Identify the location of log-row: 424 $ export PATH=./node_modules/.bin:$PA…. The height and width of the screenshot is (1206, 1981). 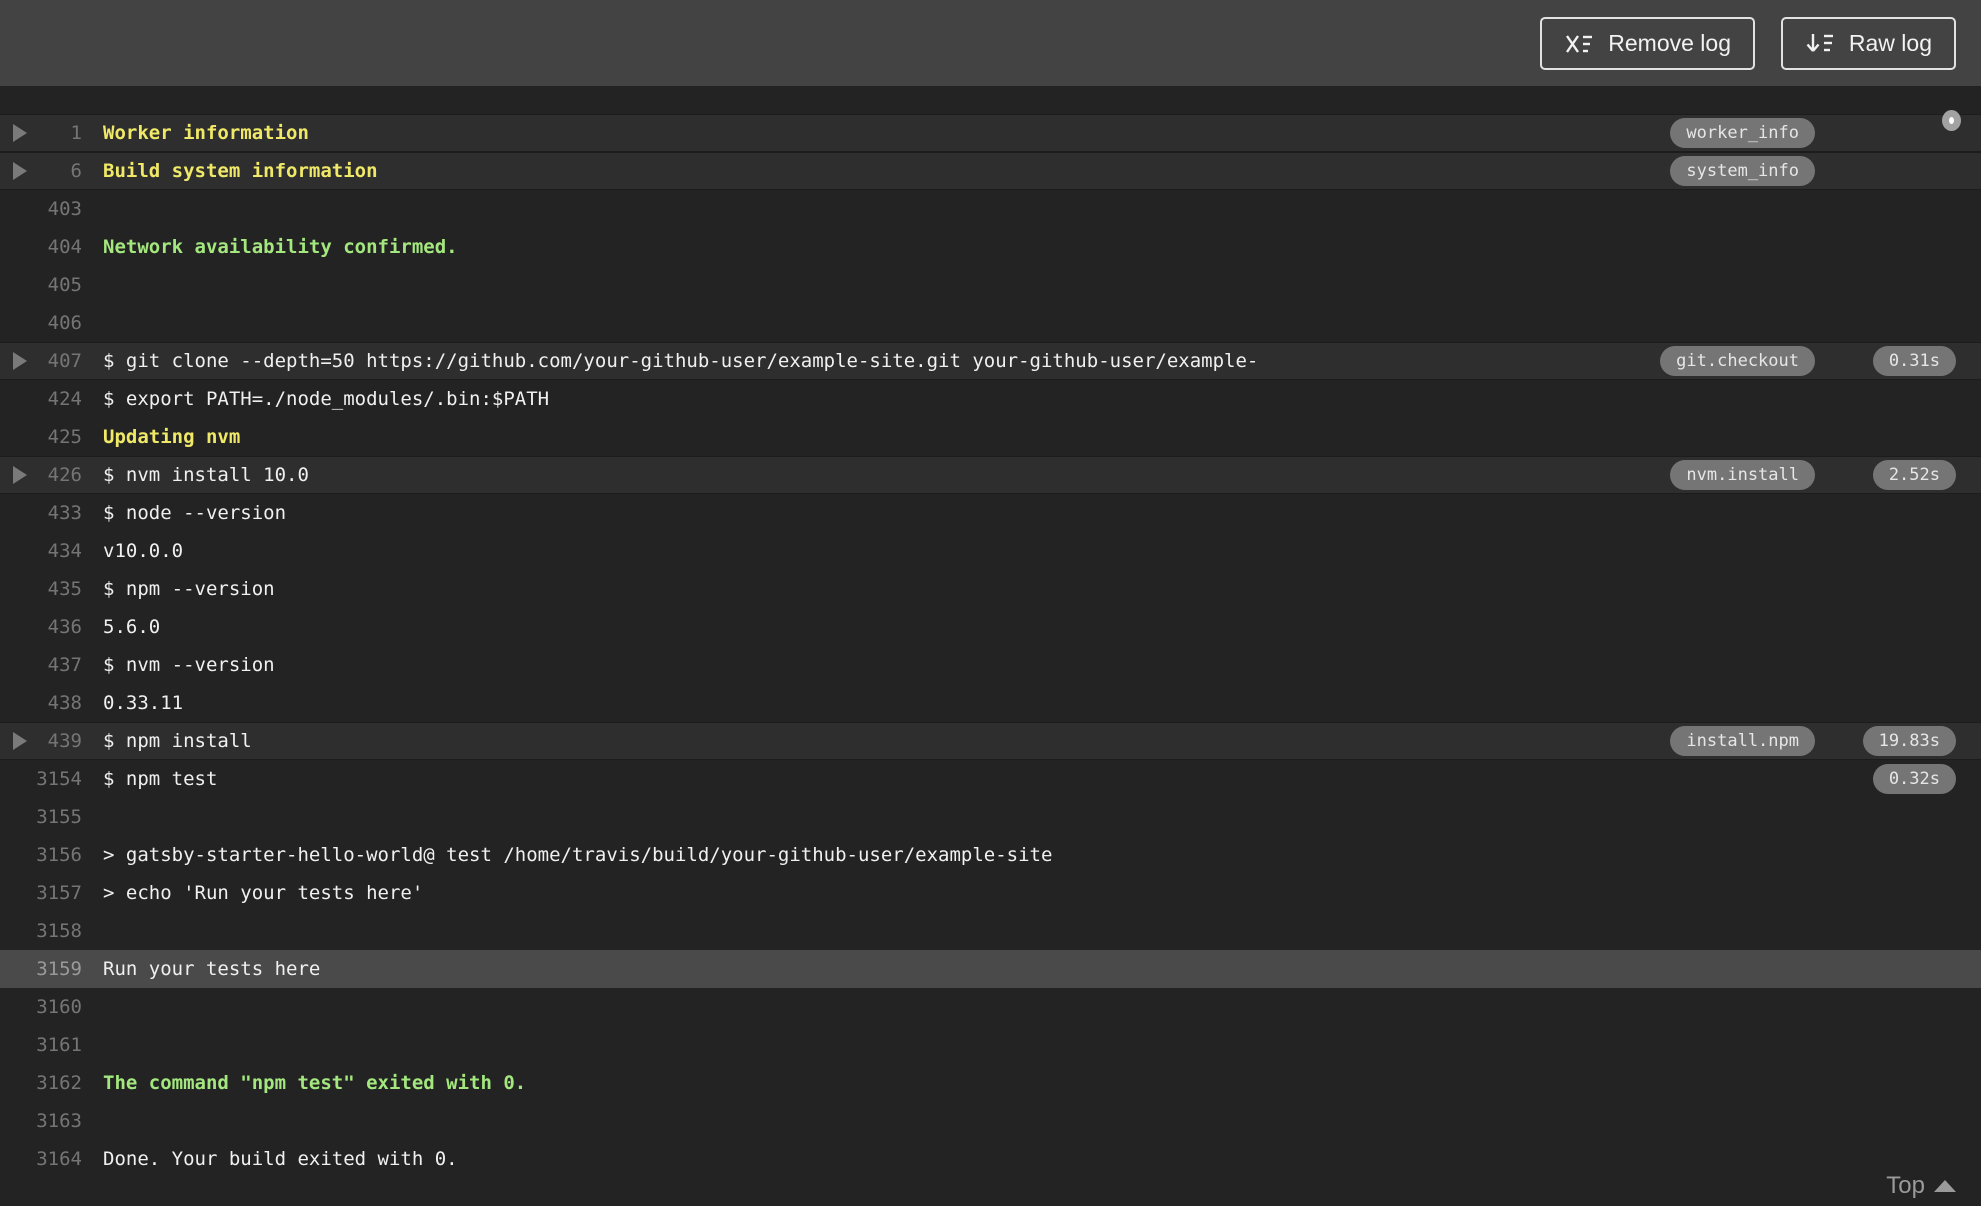
(990, 399).